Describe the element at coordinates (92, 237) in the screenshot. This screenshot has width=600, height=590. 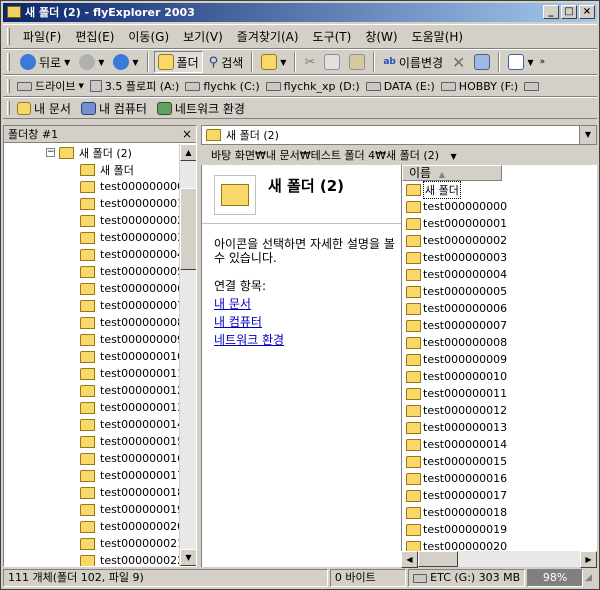
I see `tree-item: test000000003` at that location.